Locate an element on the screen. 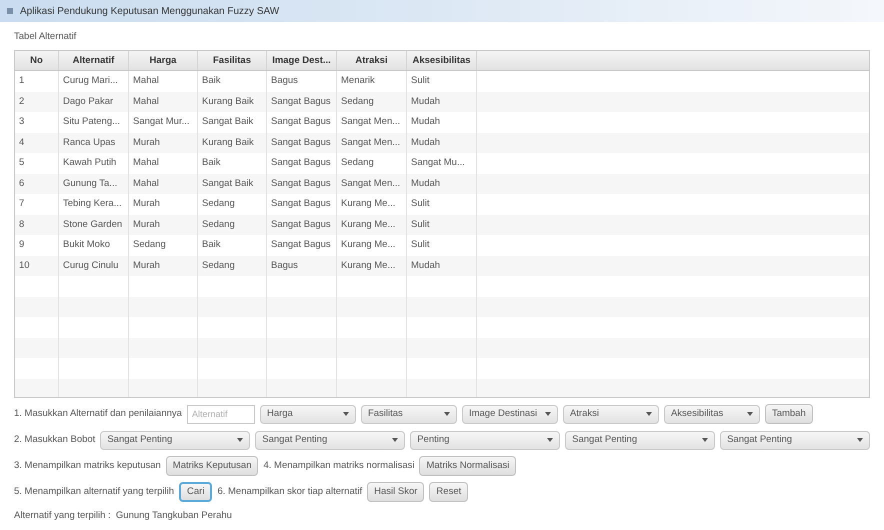  dropdown: Atraksi is located at coordinates (610, 414).